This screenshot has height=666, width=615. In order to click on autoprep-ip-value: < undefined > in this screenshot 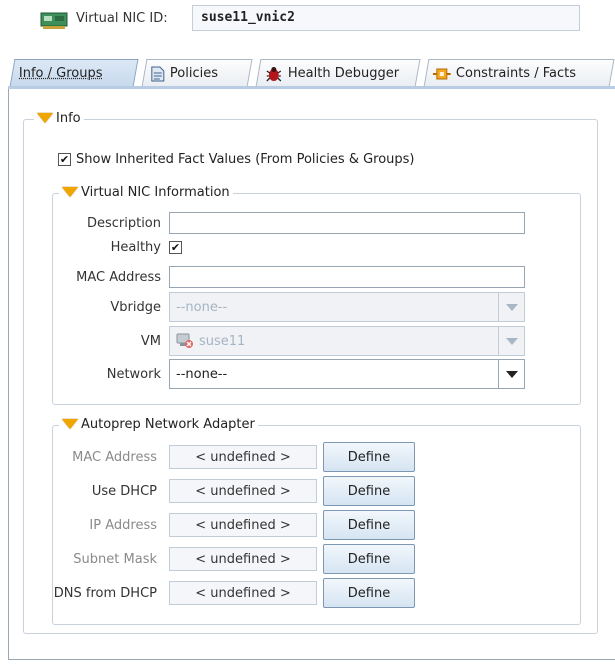, I will do `click(243, 525)`.